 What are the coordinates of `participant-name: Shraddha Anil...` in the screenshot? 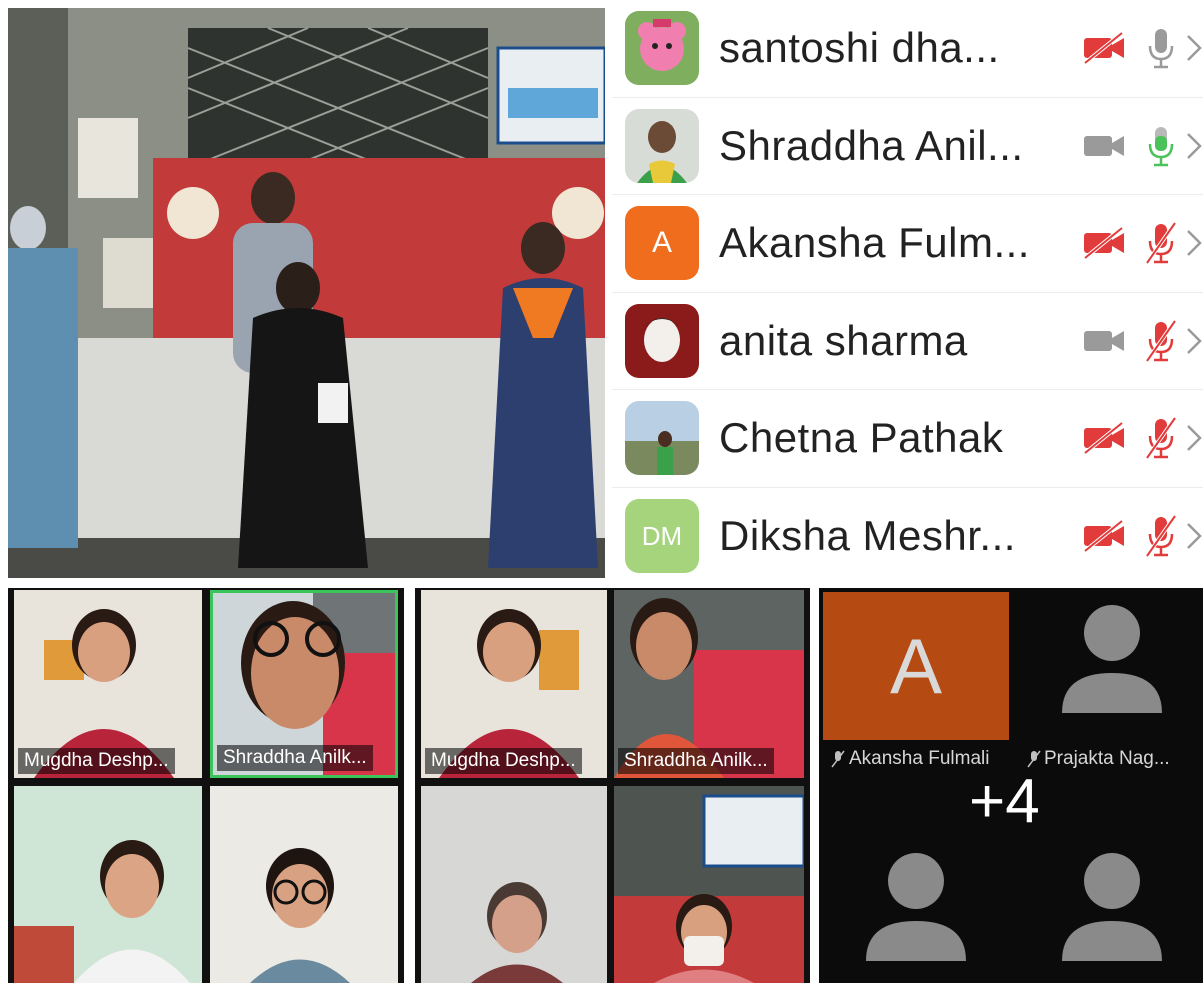 It's located at (871, 145).